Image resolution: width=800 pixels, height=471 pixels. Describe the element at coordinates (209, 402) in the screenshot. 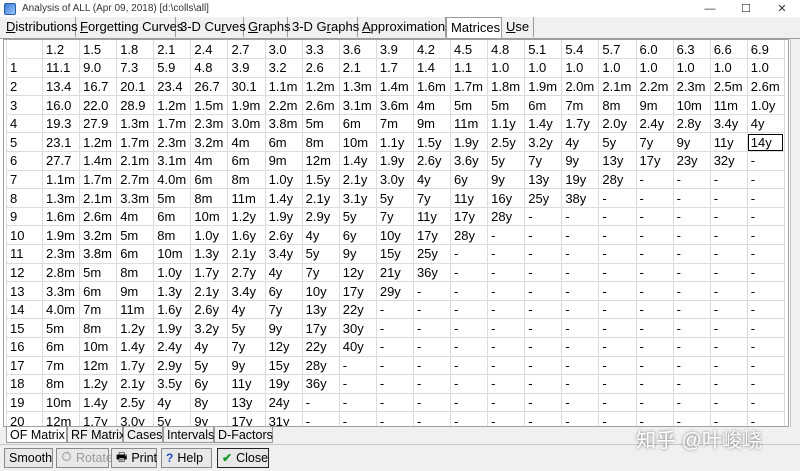

I see `matrix-cell: 8y` at that location.